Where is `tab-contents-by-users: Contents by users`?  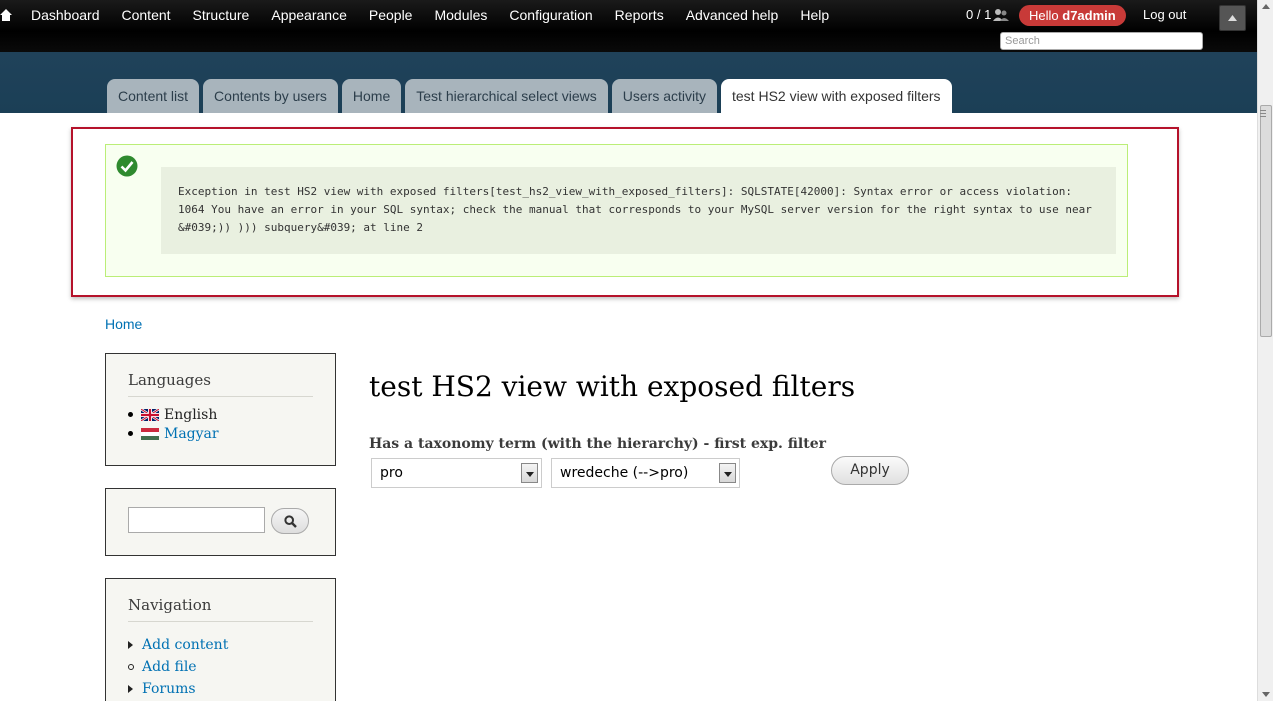
tab-contents-by-users: Contents by users is located at coordinates (270, 96).